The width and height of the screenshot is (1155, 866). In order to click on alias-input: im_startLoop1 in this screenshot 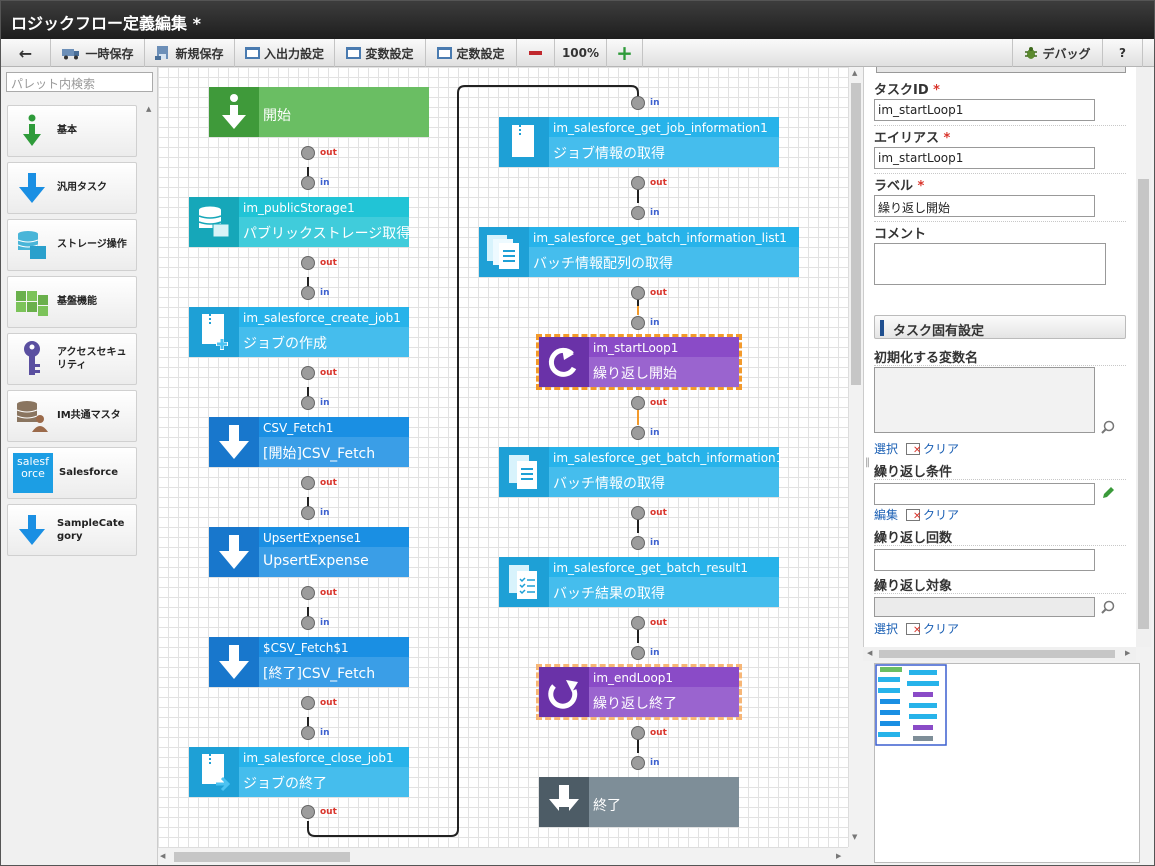, I will do `click(984, 158)`.